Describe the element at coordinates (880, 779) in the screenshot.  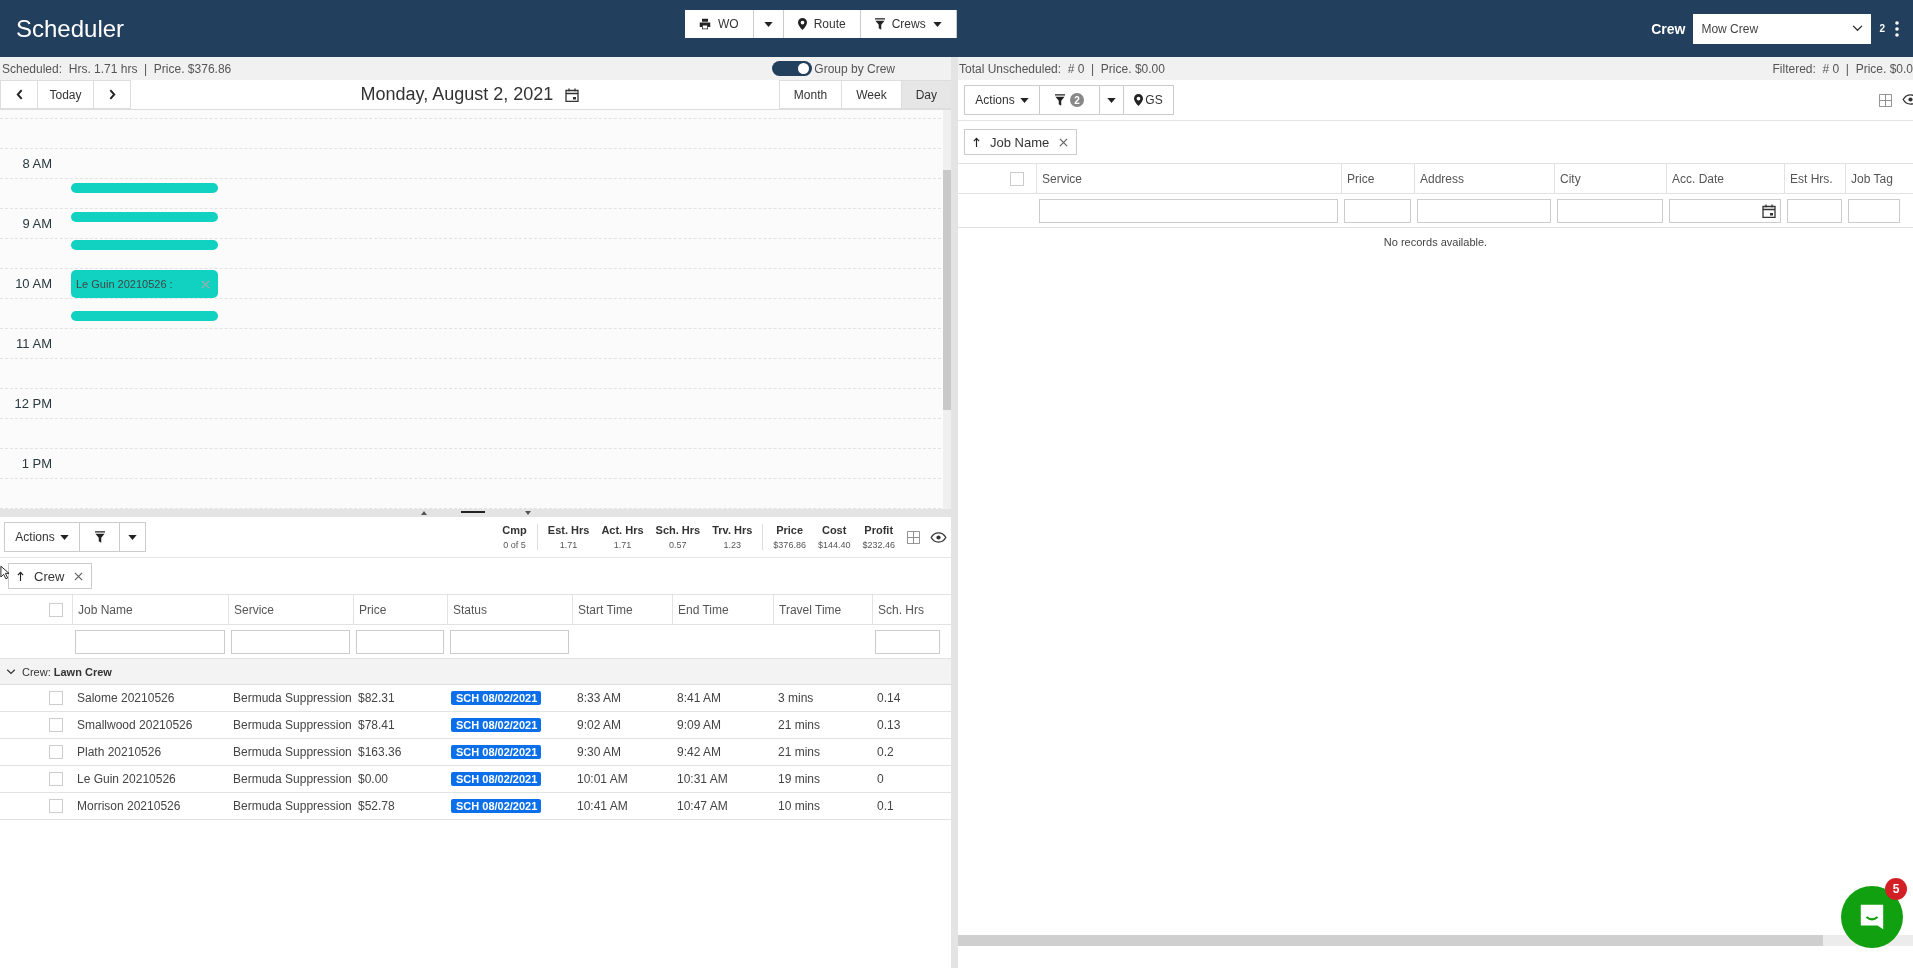
I see `table-cell-text: 0` at that location.